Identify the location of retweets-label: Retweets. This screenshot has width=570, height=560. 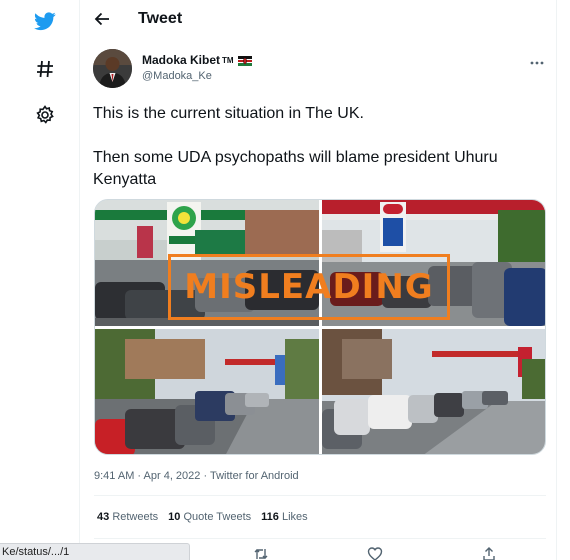
(135, 517).